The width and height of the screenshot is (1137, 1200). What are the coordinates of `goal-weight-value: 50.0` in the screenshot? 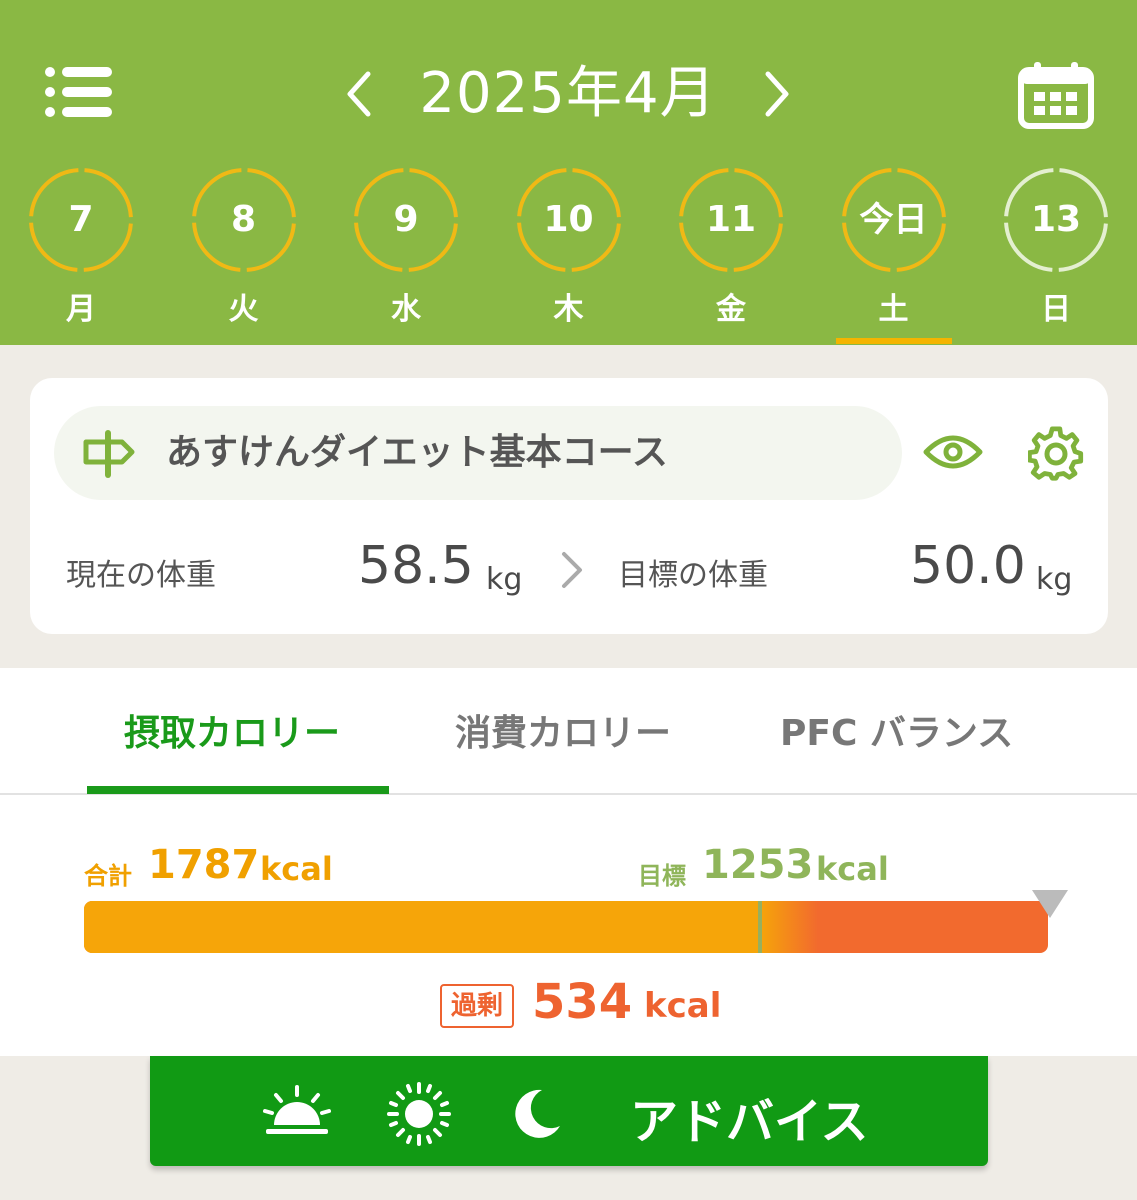 It's located at (968, 566).